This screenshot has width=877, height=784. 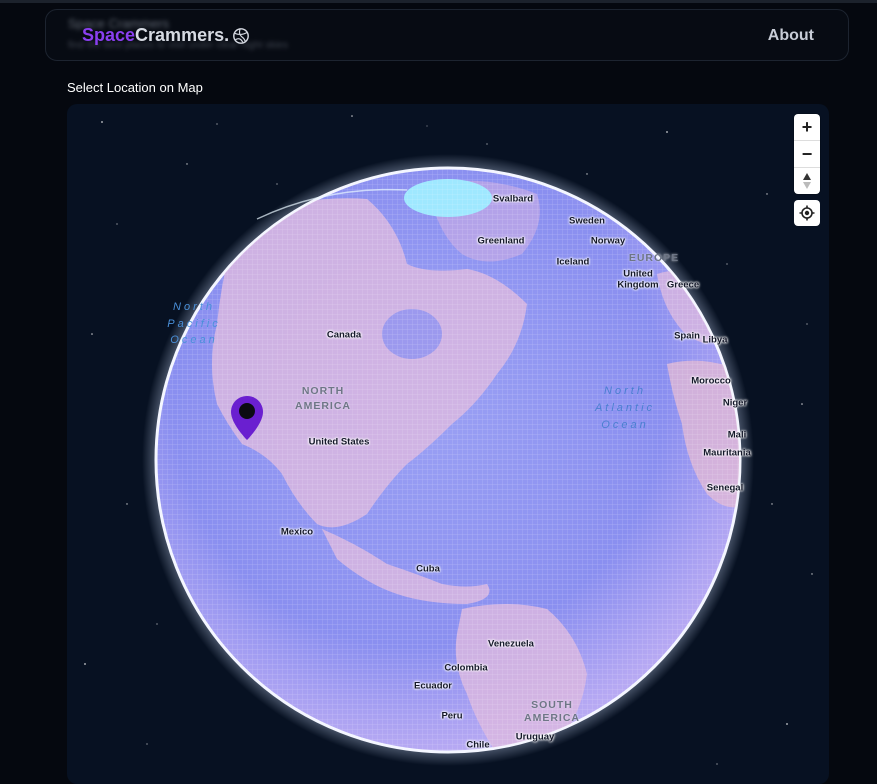 I want to click on map-label-europe: EUROPE, so click(x=654, y=258).